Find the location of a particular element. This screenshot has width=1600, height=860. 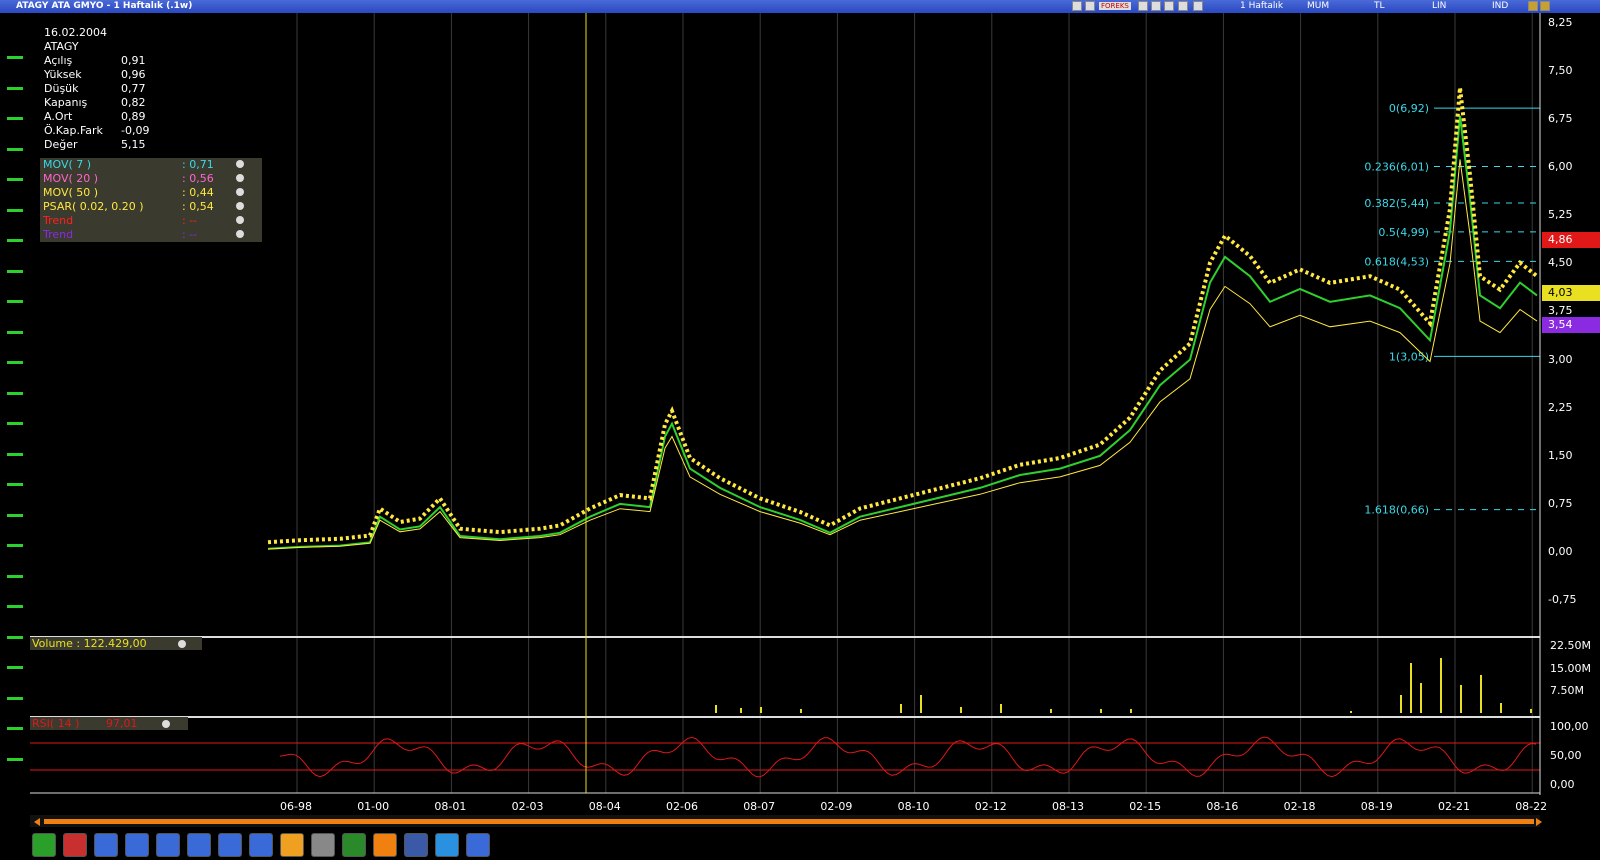

rsi-axis-label: 0,00 is located at coordinates (1562, 784).